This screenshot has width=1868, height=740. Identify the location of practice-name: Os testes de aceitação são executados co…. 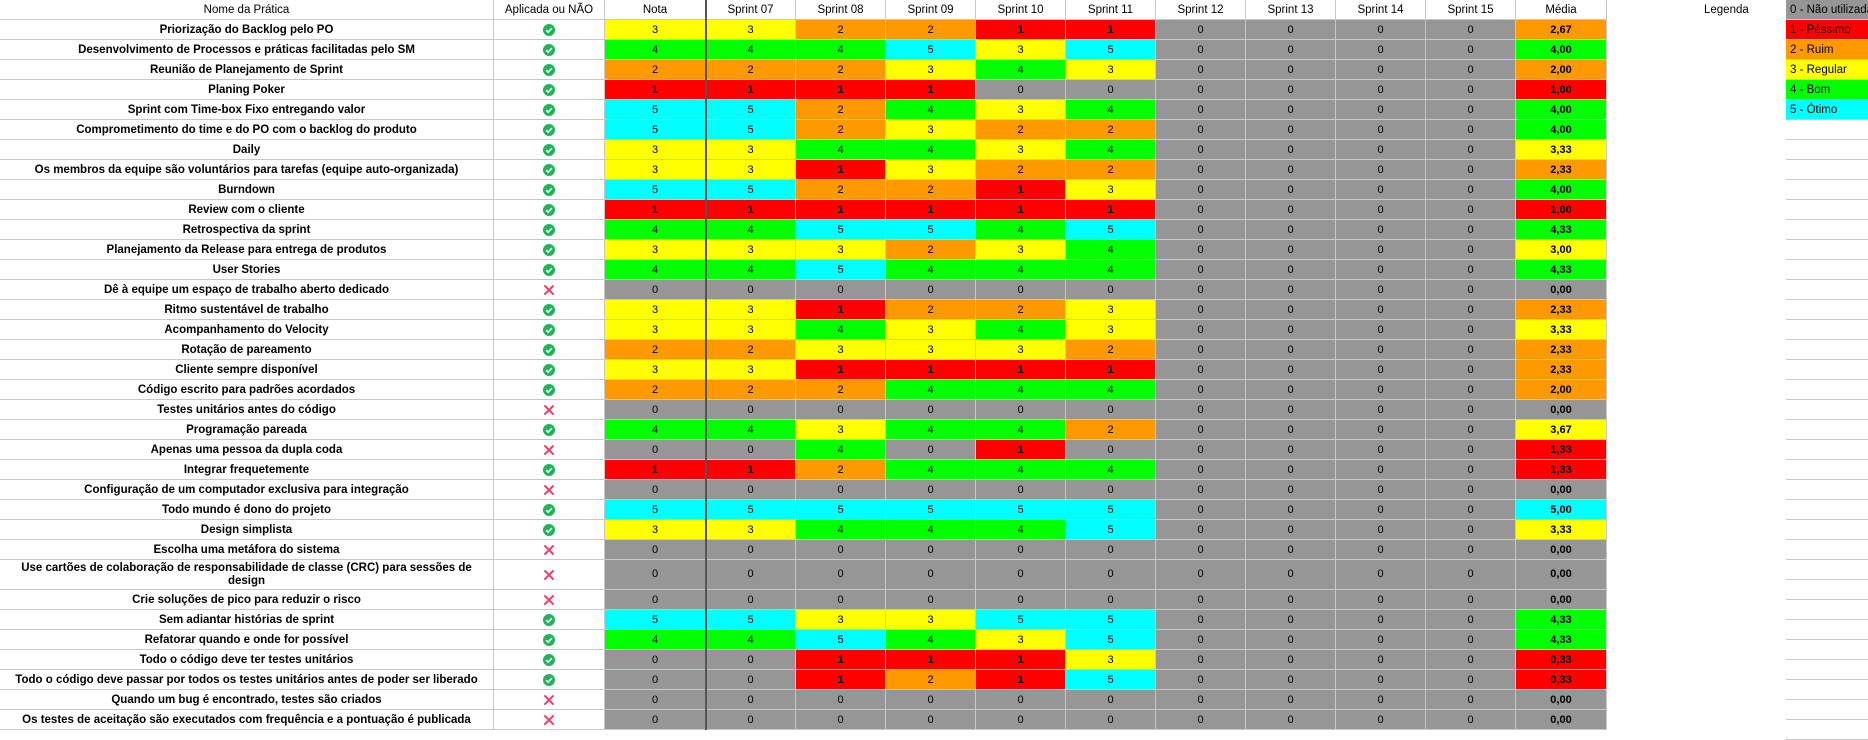
(247, 720).